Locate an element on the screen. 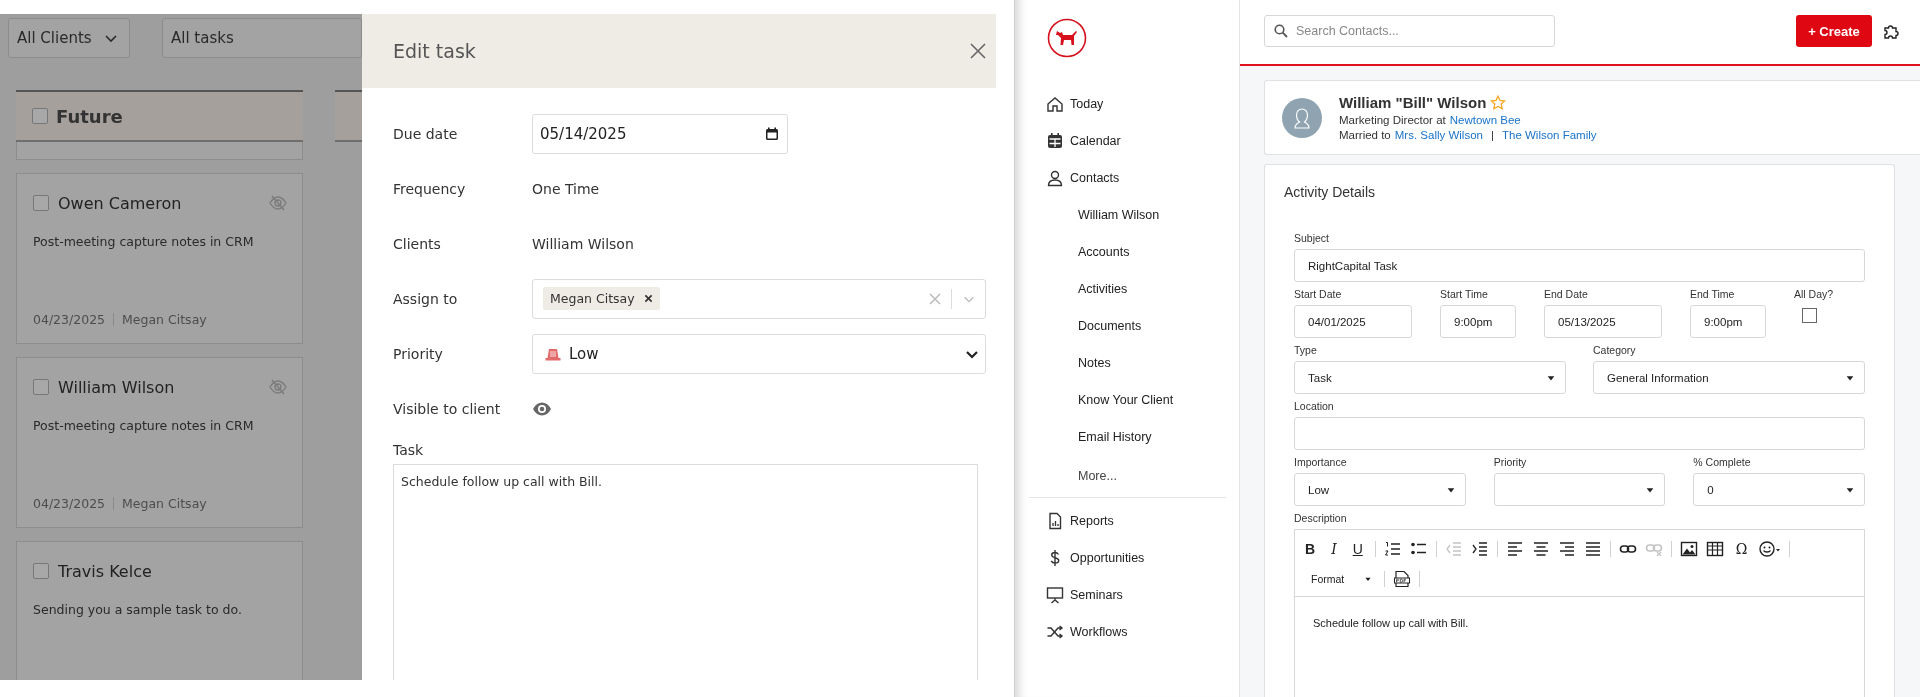 This screenshot has width=1920, height=697. house-icon is located at coordinates (1055, 103).